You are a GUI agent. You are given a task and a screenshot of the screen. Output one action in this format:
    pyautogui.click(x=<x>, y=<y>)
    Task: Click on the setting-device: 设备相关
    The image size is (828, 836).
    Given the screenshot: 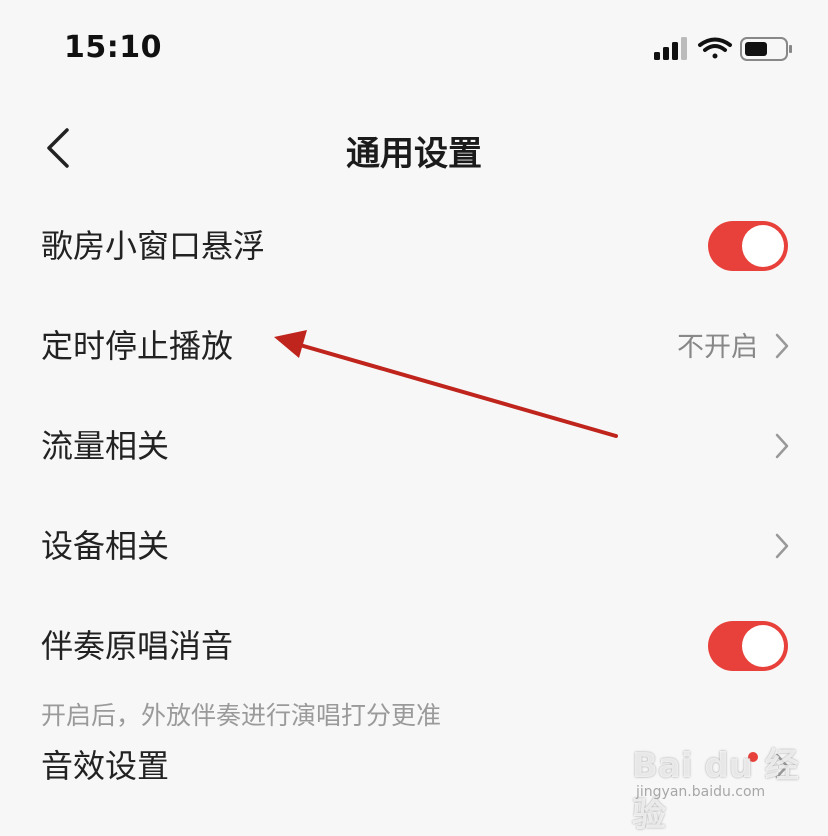 What is the action you would take?
    pyautogui.click(x=414, y=546)
    